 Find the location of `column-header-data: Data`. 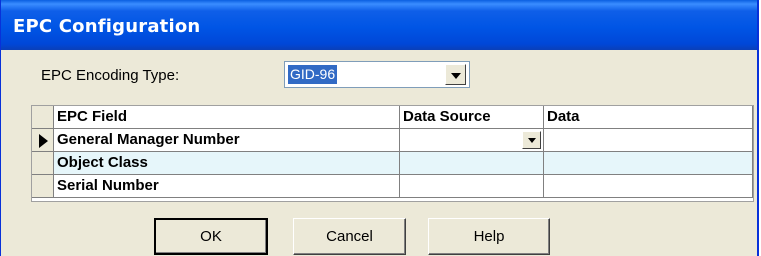

column-header-data: Data is located at coordinates (648, 117).